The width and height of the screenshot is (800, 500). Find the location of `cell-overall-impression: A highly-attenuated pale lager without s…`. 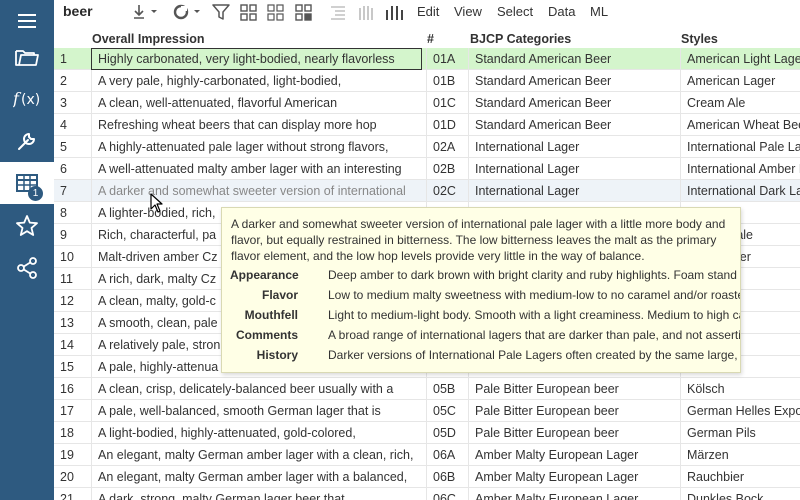

cell-overall-impression: A highly-attenuated pale lager without s… is located at coordinates (256, 147).